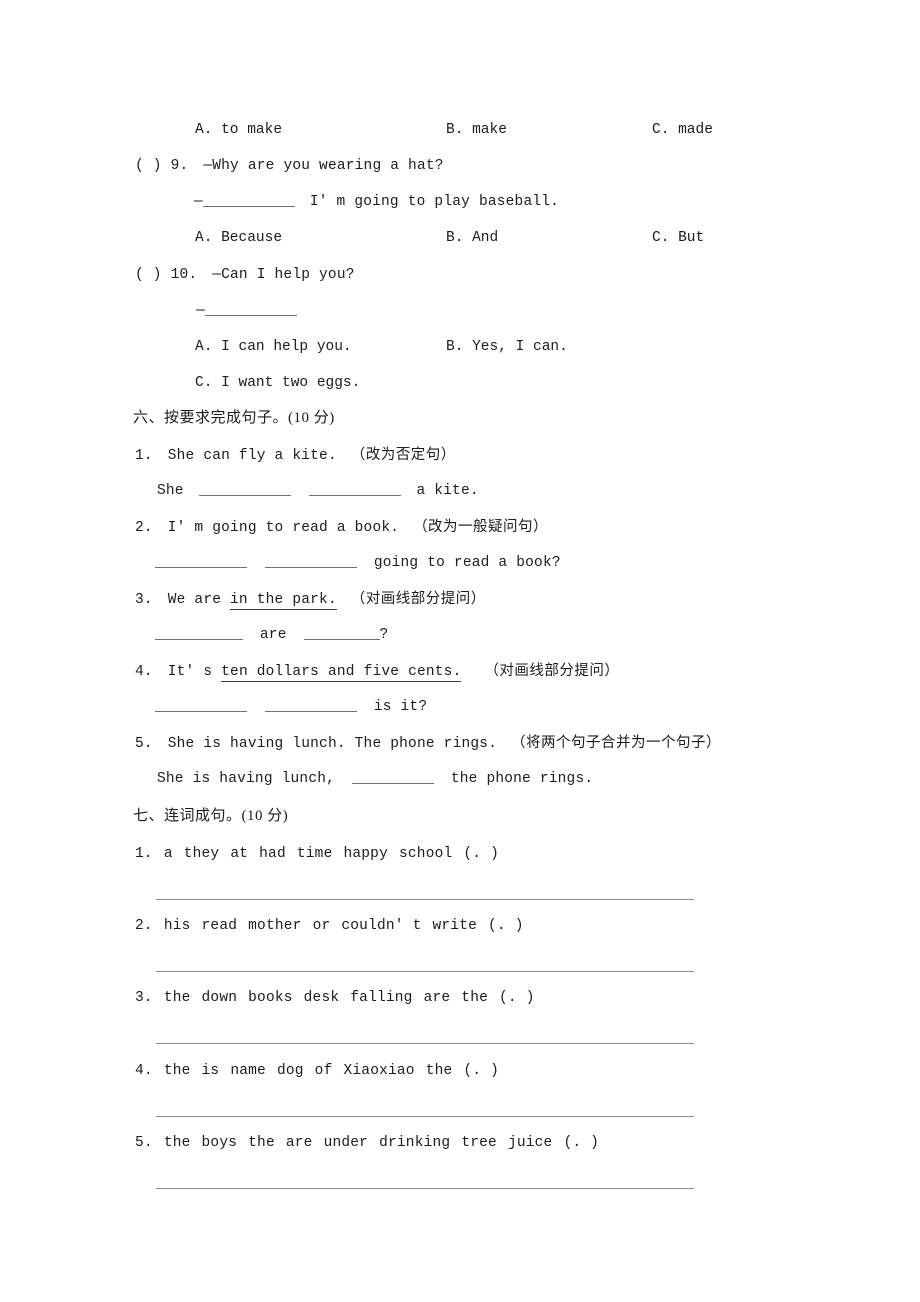 The image size is (920, 1302). I want to click on seven-item-2-answer-rule, so click(425, 971).